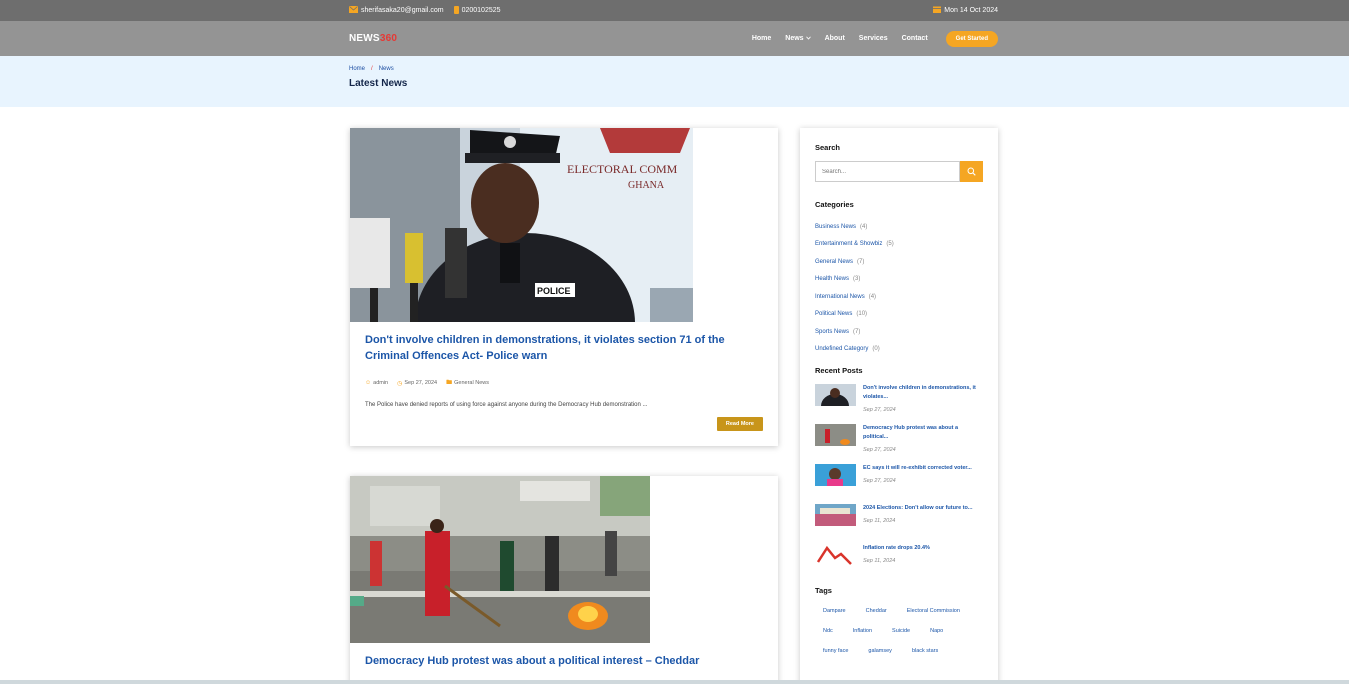 The width and height of the screenshot is (1349, 684). Describe the element at coordinates (357, 69) in the screenshot. I see `breadcrumb-home: Home` at that location.